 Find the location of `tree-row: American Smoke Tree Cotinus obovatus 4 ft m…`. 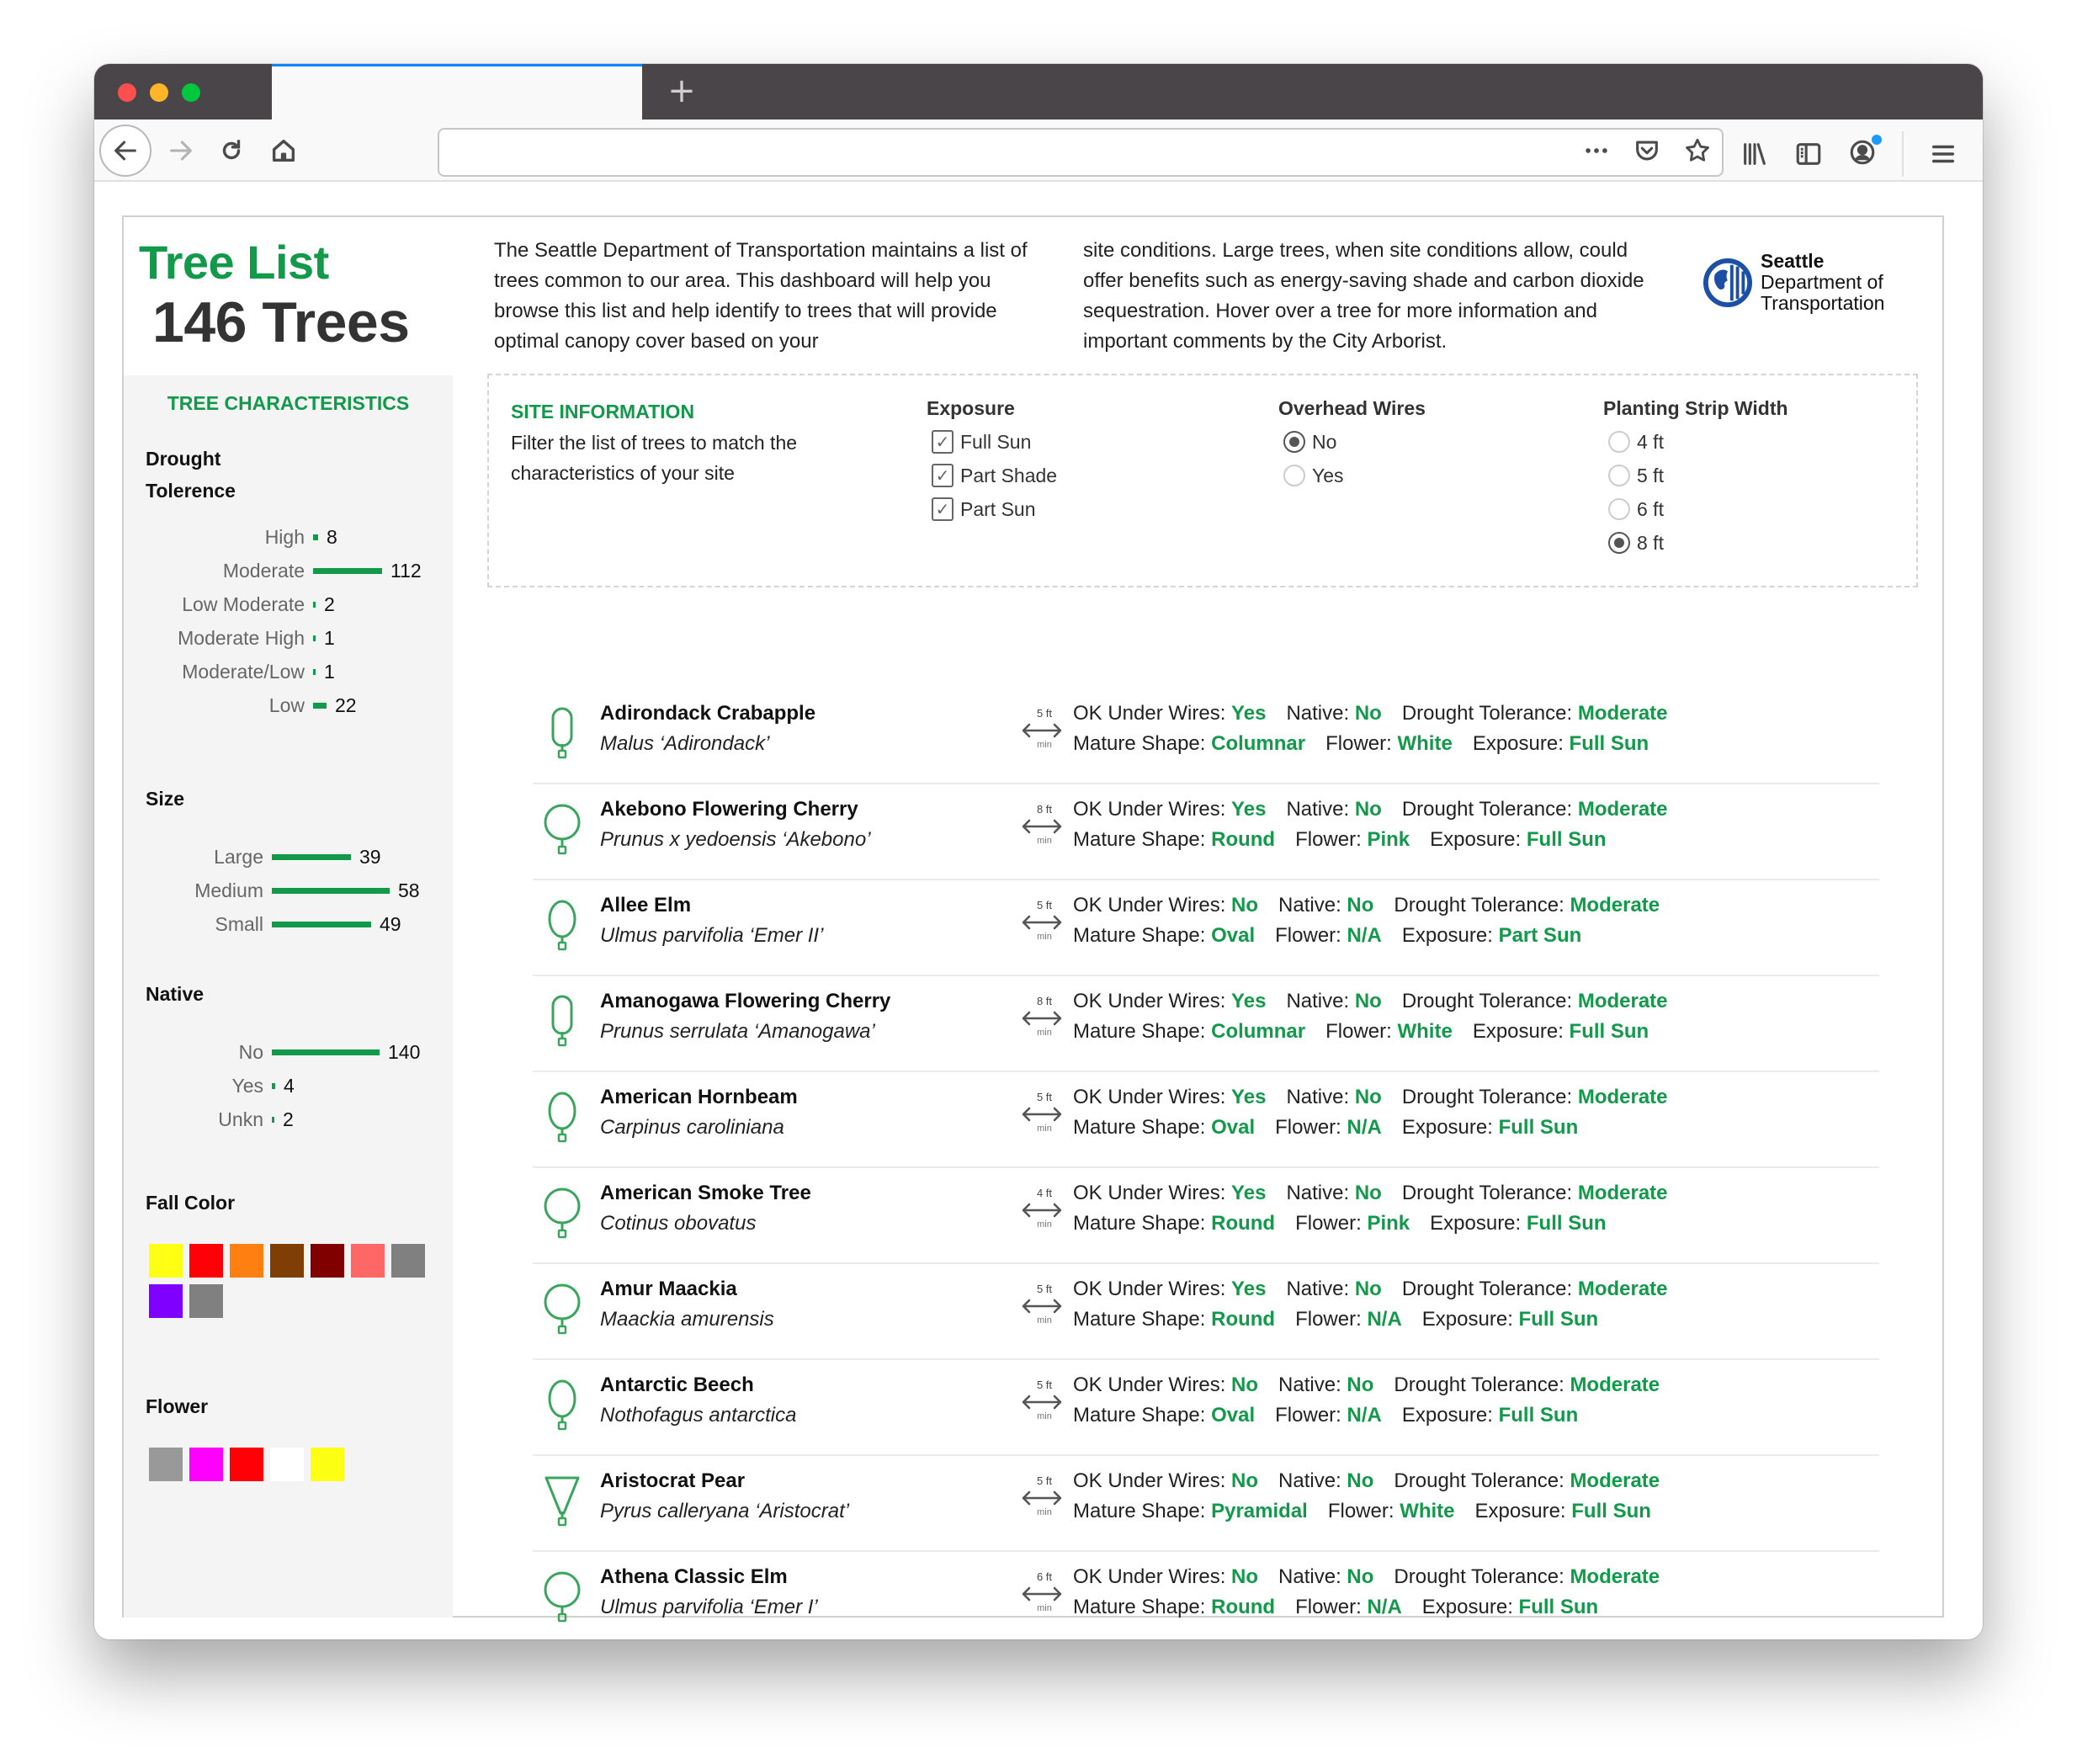

tree-row: American Smoke Tree Cotinus obovatus 4 ft m… is located at coordinates (1206, 1216).